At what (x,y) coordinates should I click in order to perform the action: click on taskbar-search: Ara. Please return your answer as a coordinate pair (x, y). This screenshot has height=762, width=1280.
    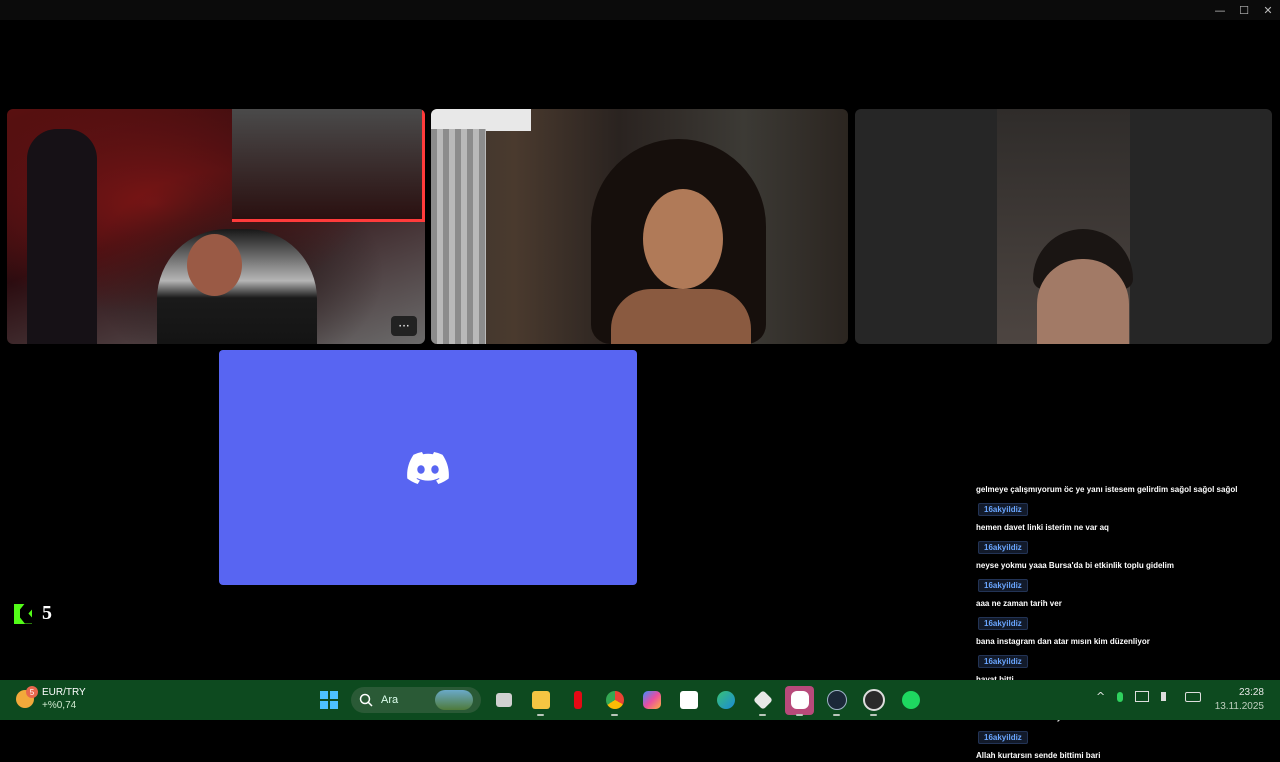
    Looking at the image, I should click on (416, 700).